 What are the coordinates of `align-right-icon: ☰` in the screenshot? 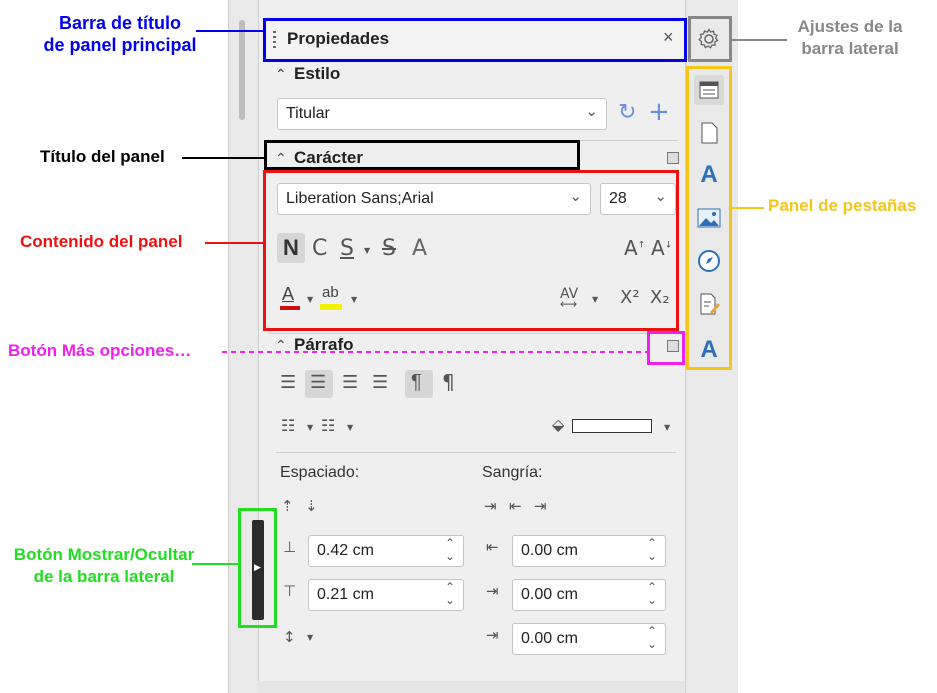 It's located at (350, 382).